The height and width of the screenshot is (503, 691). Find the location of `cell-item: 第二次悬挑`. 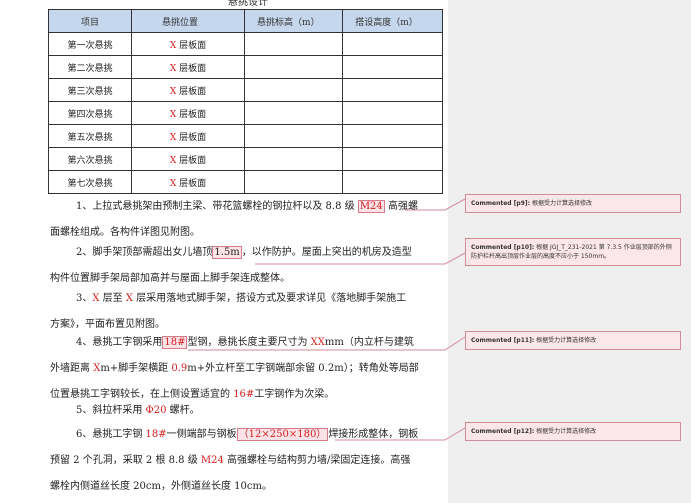

cell-item: 第二次悬挑 is located at coordinates (90, 67).